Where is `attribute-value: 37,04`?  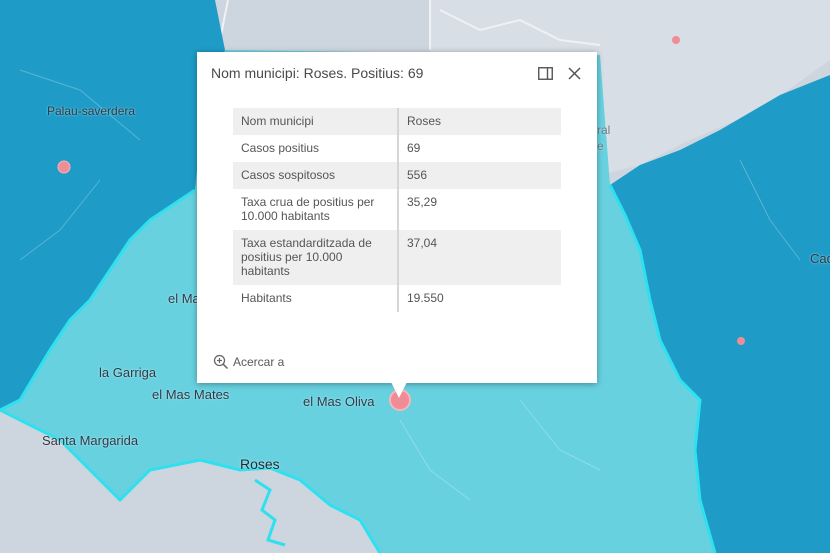 attribute-value: 37,04 is located at coordinates (479, 257).